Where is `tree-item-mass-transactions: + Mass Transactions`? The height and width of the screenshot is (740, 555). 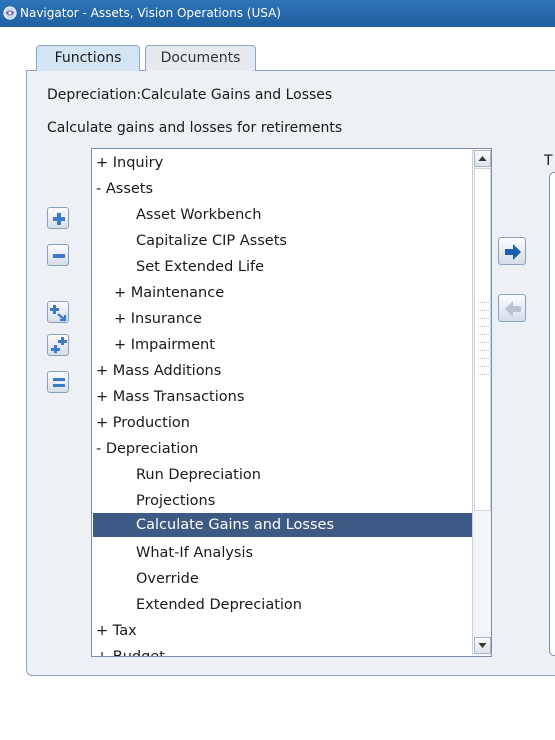 tree-item-mass-transactions: + Mass Transactions is located at coordinates (282, 397).